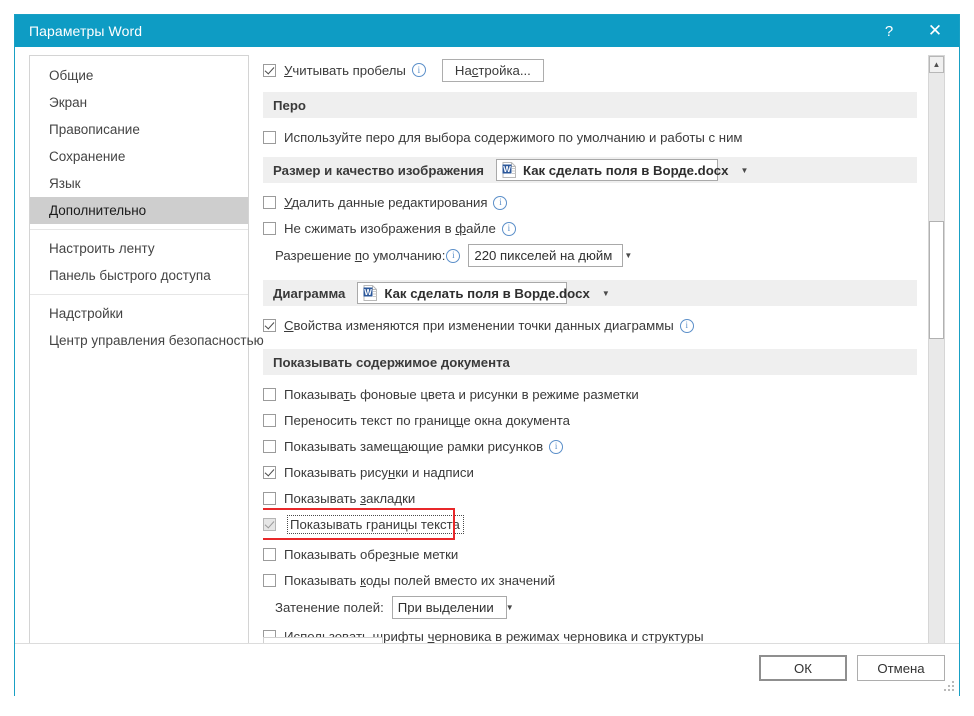 The image size is (974, 716). What do you see at coordinates (139, 248) in the screenshot?
I see `sidebar-item-customize-ribbon: Настроить ленту` at bounding box center [139, 248].